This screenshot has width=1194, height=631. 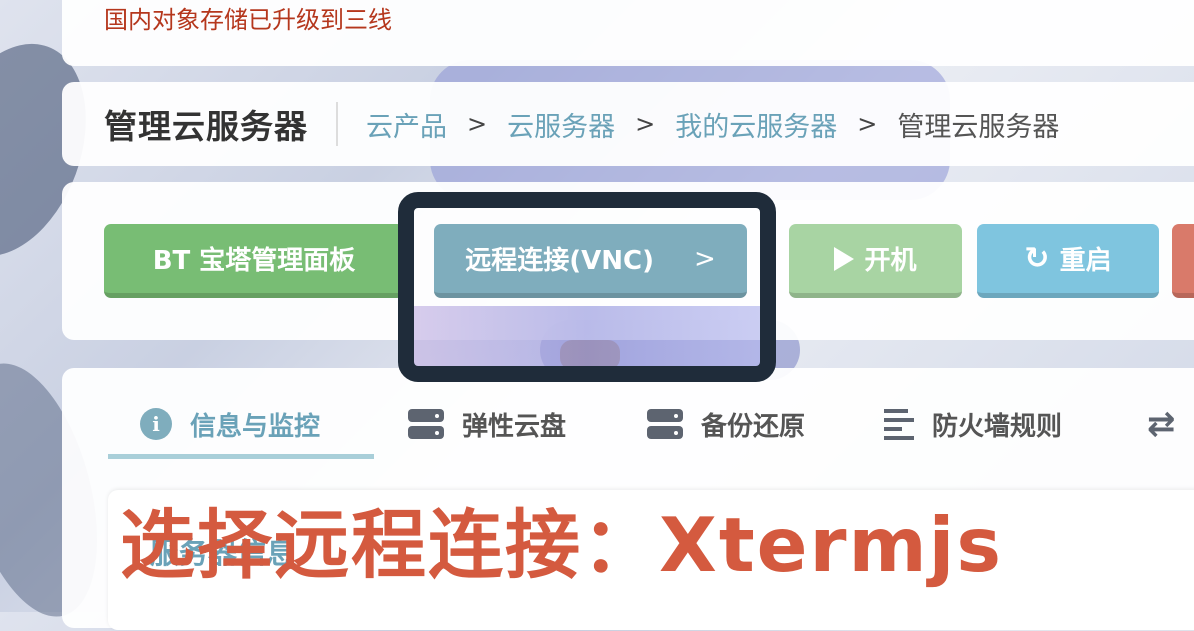 I want to click on tab-elastic-disk: 弹性云盘, so click(x=487, y=424).